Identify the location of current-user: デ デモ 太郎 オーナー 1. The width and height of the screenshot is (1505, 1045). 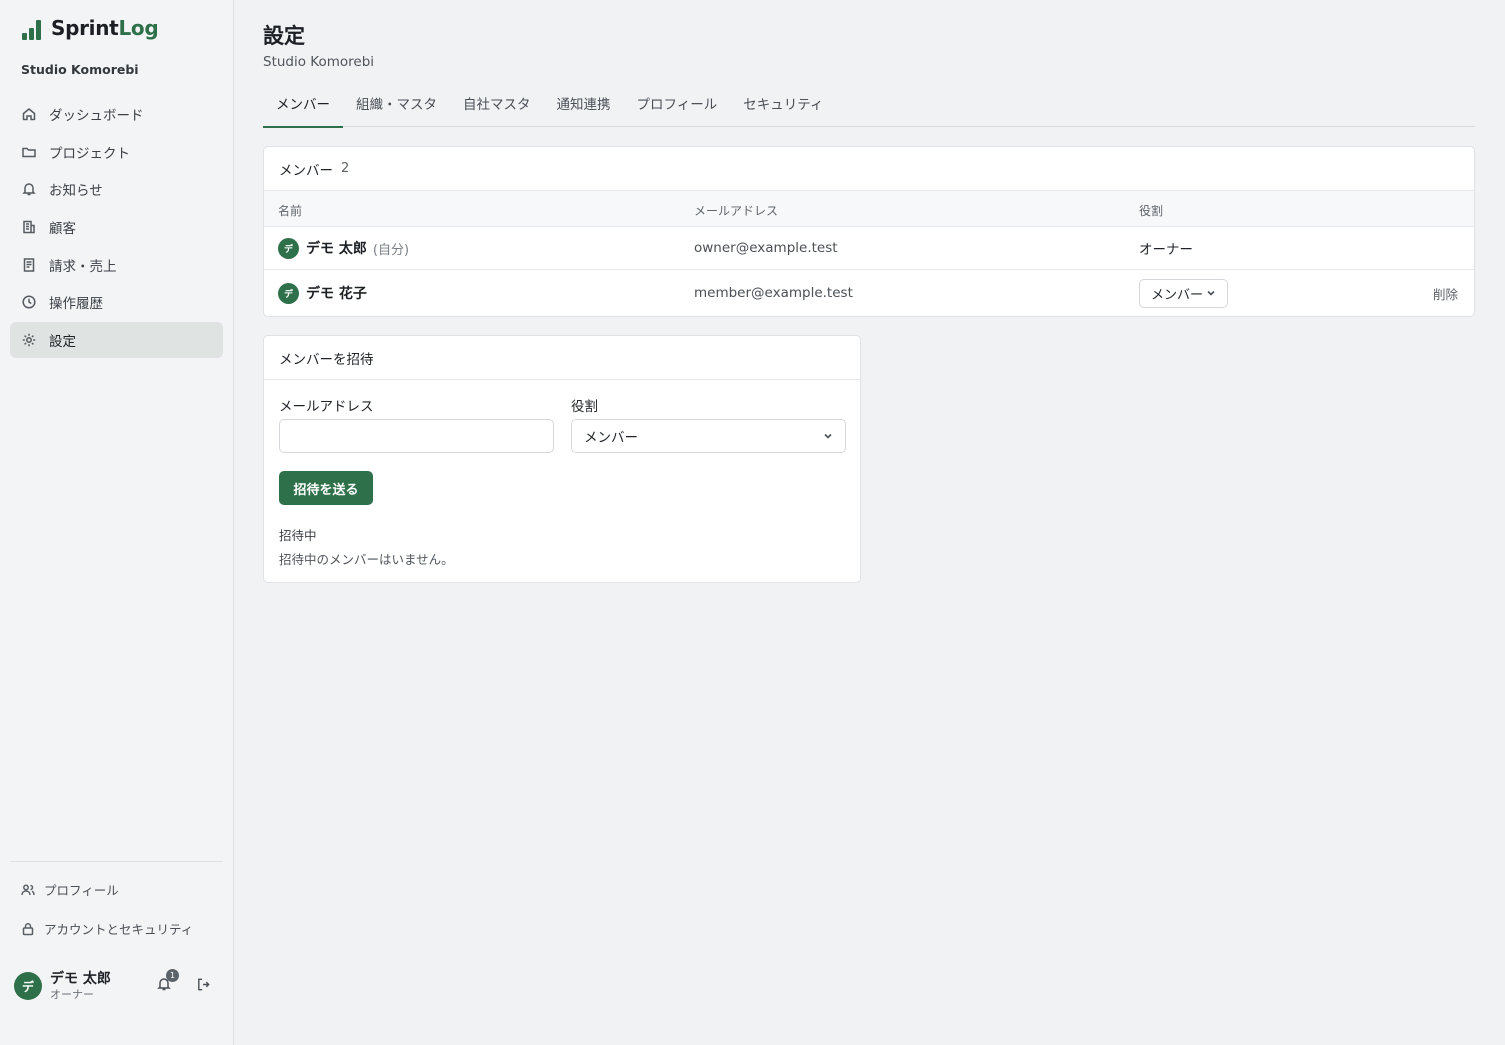
(119, 986).